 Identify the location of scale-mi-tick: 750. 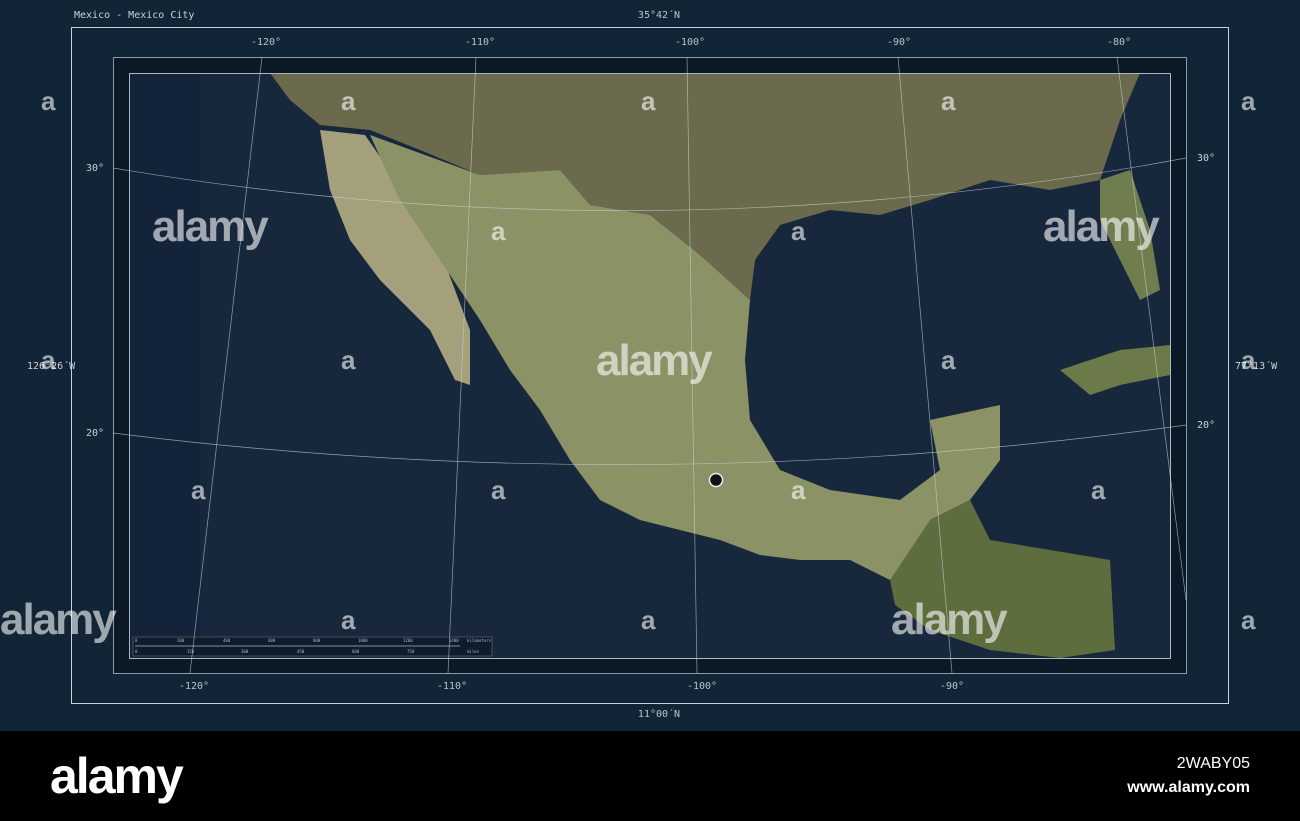
(411, 651).